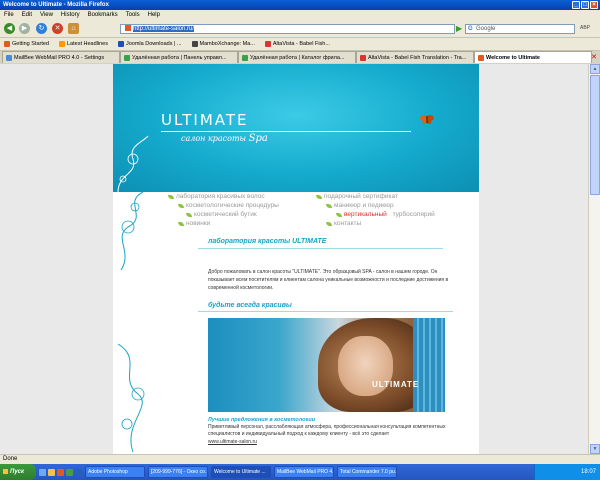  I want to click on firefox-icon, so click(7, 44).